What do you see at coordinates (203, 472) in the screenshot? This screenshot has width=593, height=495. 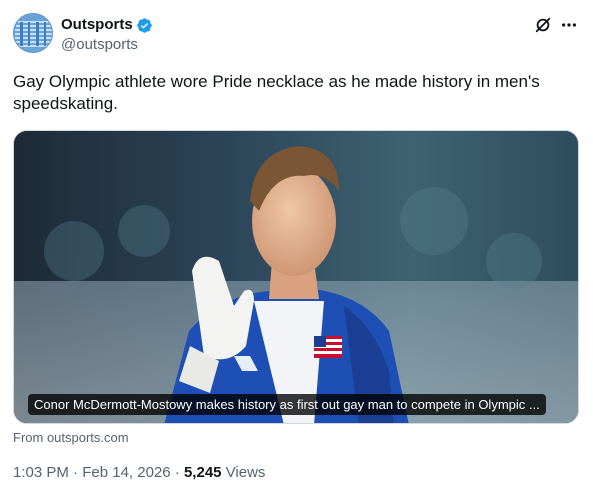 I see `views-count: 5,245` at bounding box center [203, 472].